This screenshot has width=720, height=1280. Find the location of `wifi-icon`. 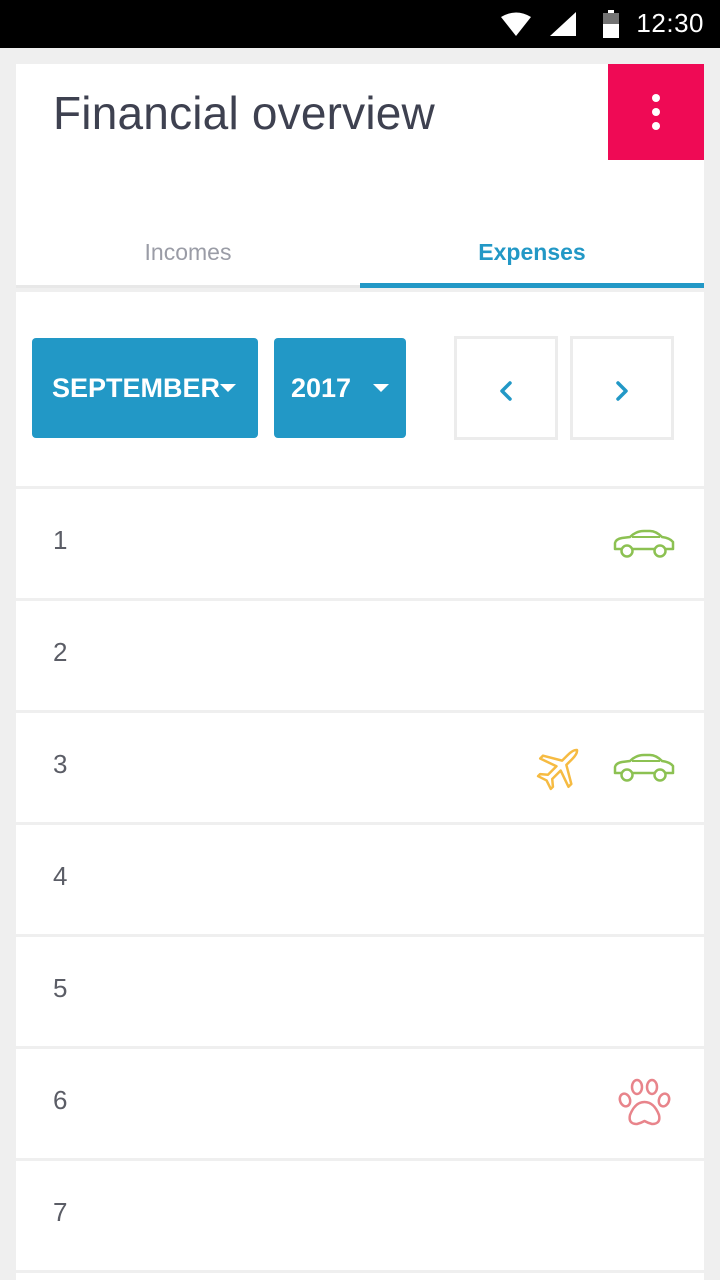

wifi-icon is located at coordinates (516, 24).